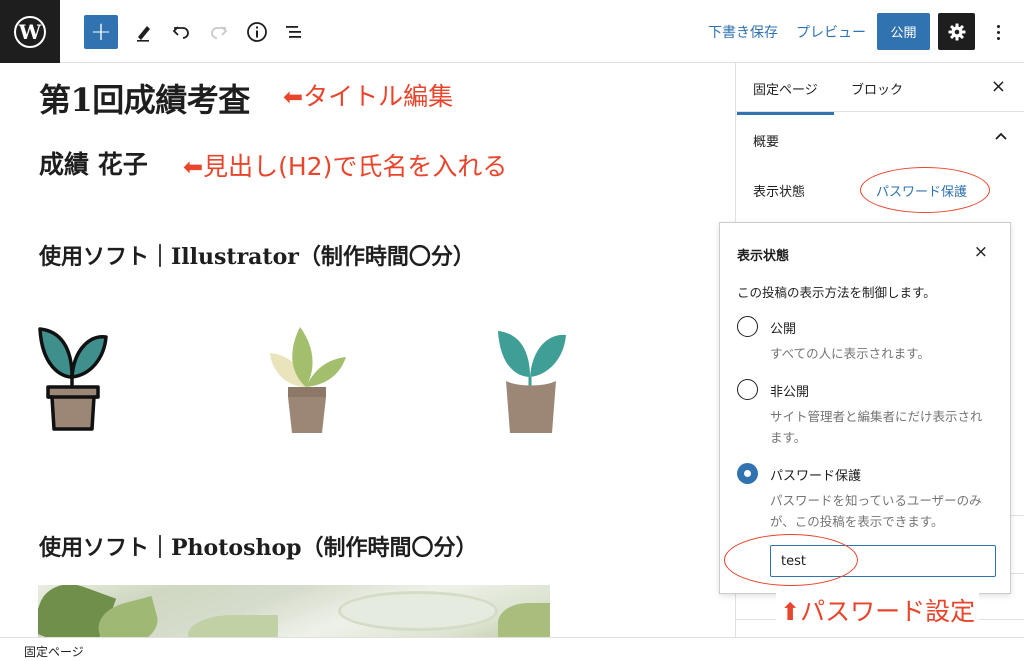 The image size is (1024, 661). What do you see at coordinates (888, 611) in the screenshot?
I see `password-annotation-text: パスワード設定` at bounding box center [888, 611].